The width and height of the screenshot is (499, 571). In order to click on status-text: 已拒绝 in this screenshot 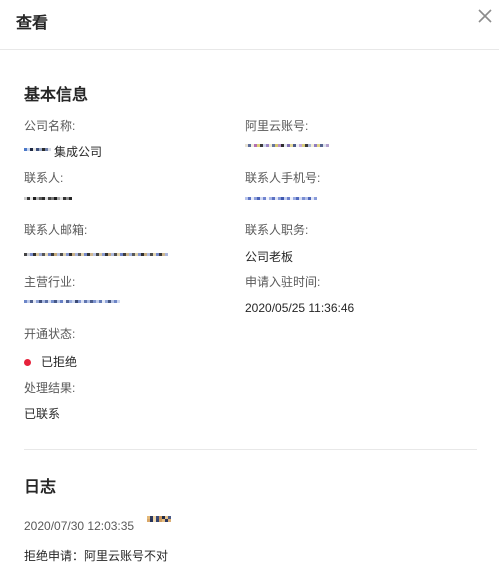, I will do `click(59, 362)`.